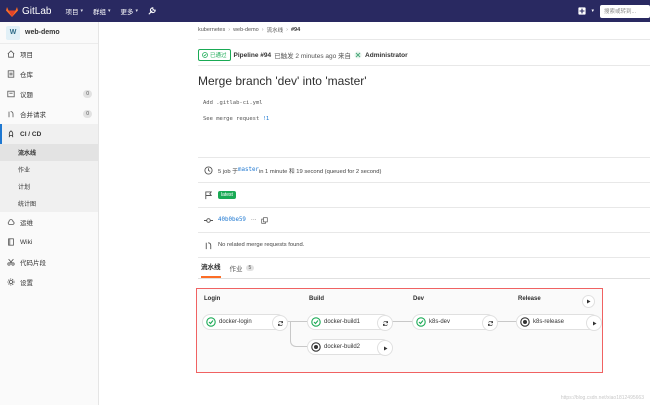  I want to click on sidebar-item-label: CI / CD, so click(31, 134).